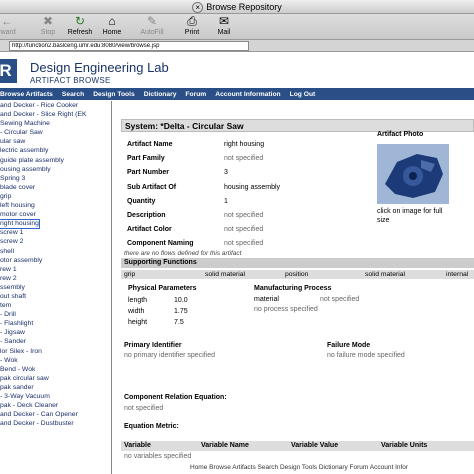  Describe the element at coordinates (55, 269) in the screenshot. I see `tree-item: rew 1` at that location.